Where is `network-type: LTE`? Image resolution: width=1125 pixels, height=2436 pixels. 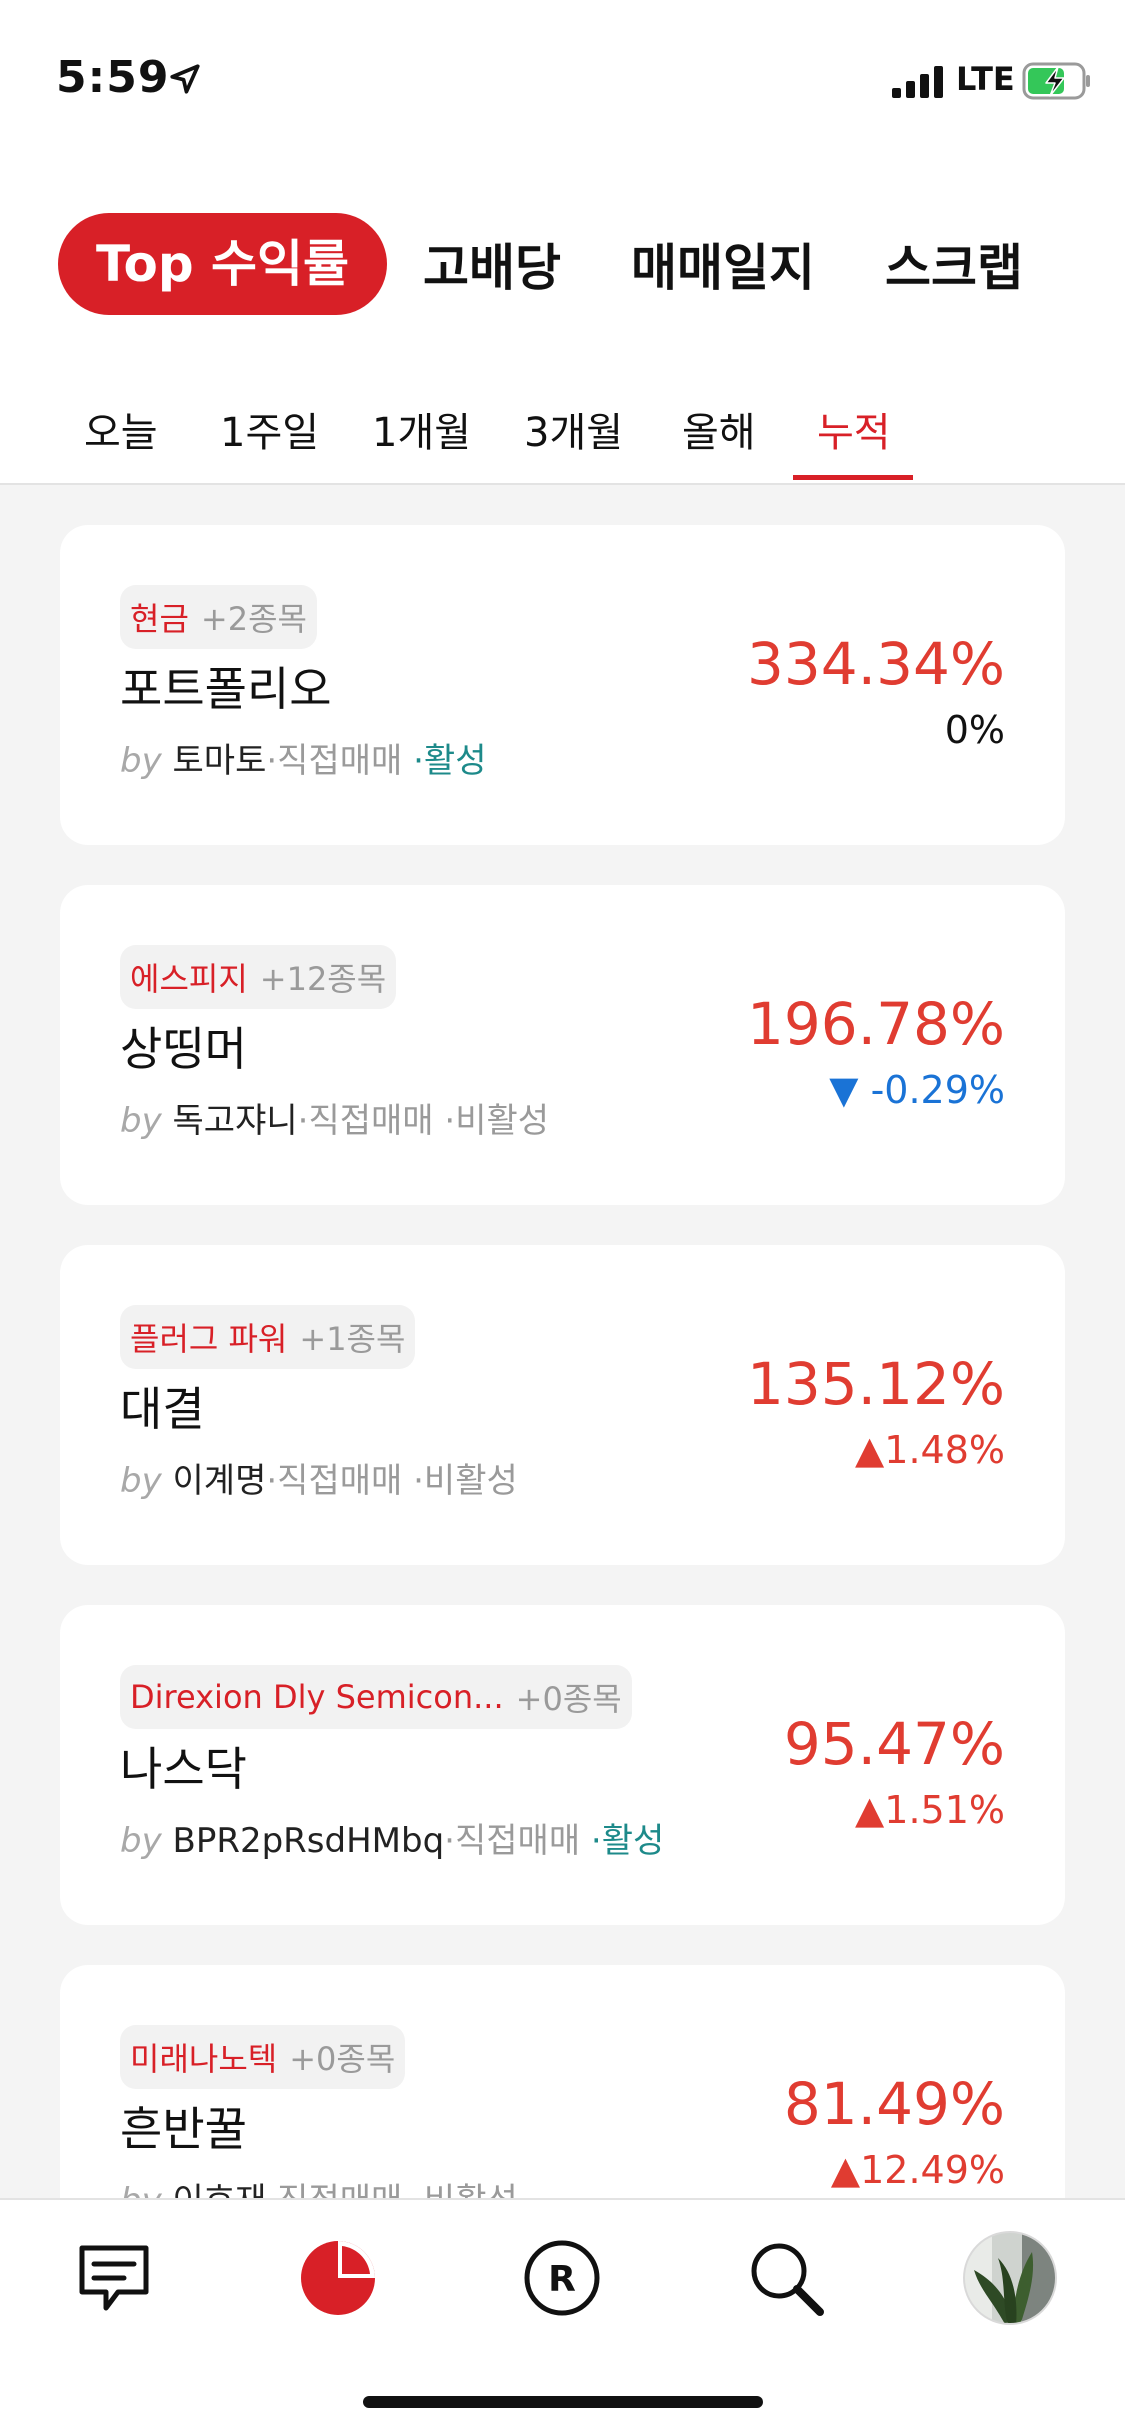 network-type: LTE is located at coordinates (985, 79).